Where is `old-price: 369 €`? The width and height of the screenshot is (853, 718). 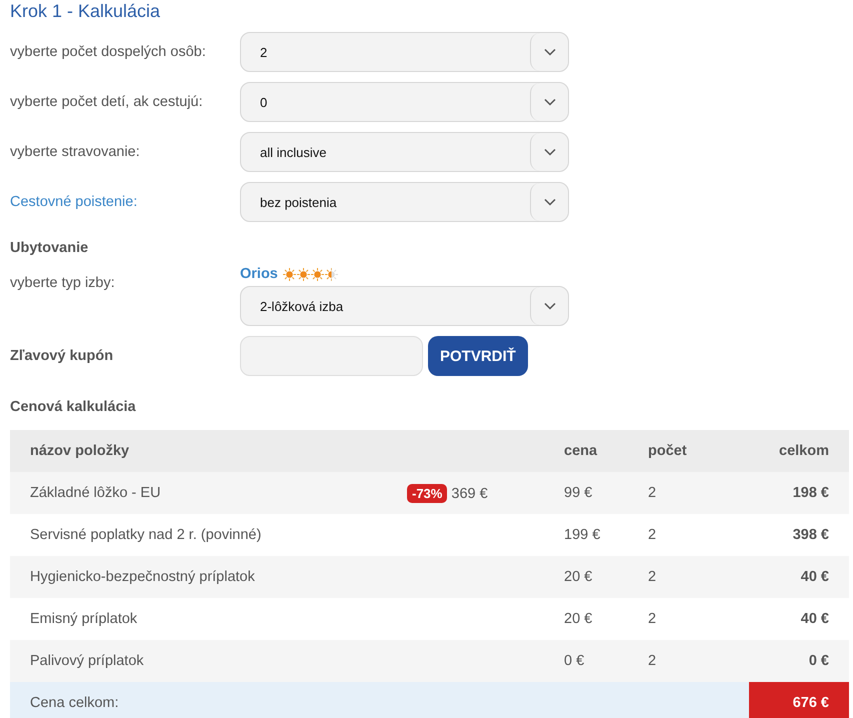
old-price: 369 € is located at coordinates (469, 494).